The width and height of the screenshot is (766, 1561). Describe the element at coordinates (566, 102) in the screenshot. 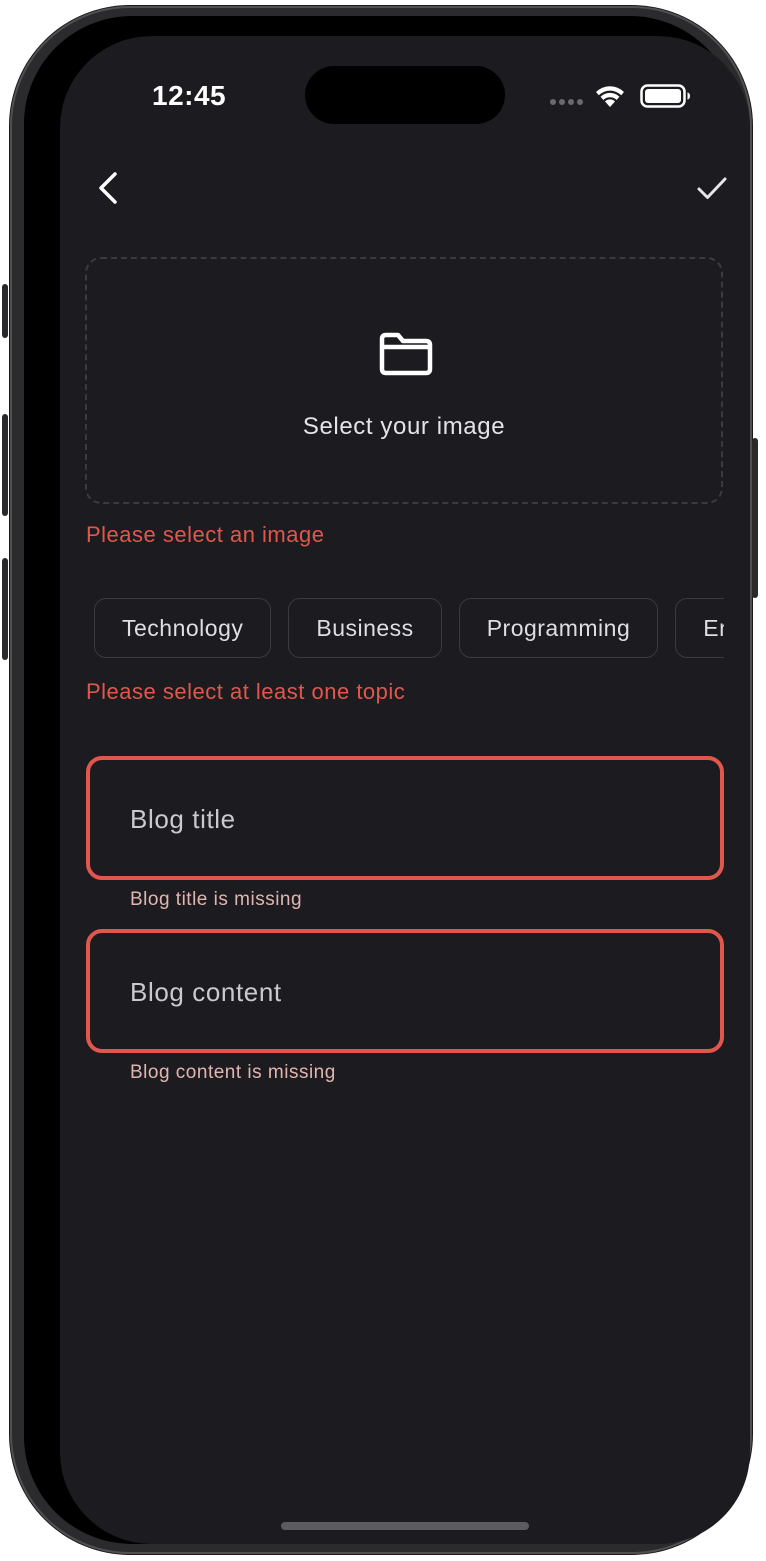

I see `cellular-signal-icon` at that location.